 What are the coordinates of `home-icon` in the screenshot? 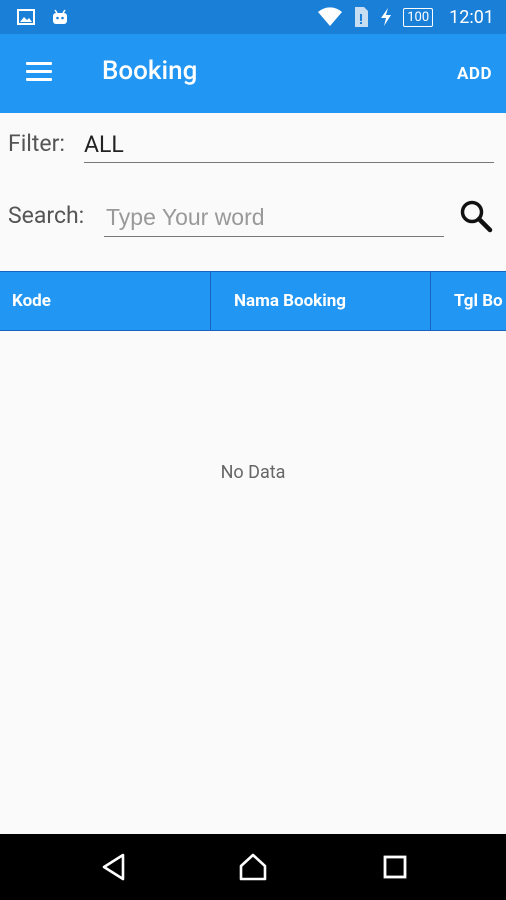 It's located at (253, 867).